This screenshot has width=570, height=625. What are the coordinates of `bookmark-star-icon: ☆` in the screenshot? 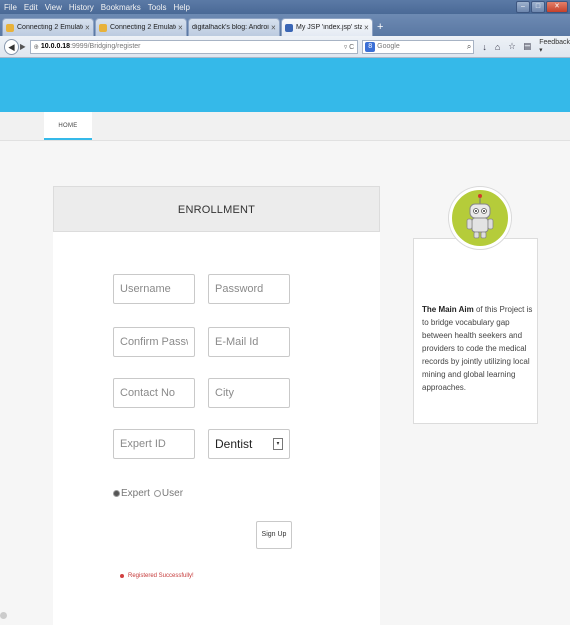 It's located at (511, 46).